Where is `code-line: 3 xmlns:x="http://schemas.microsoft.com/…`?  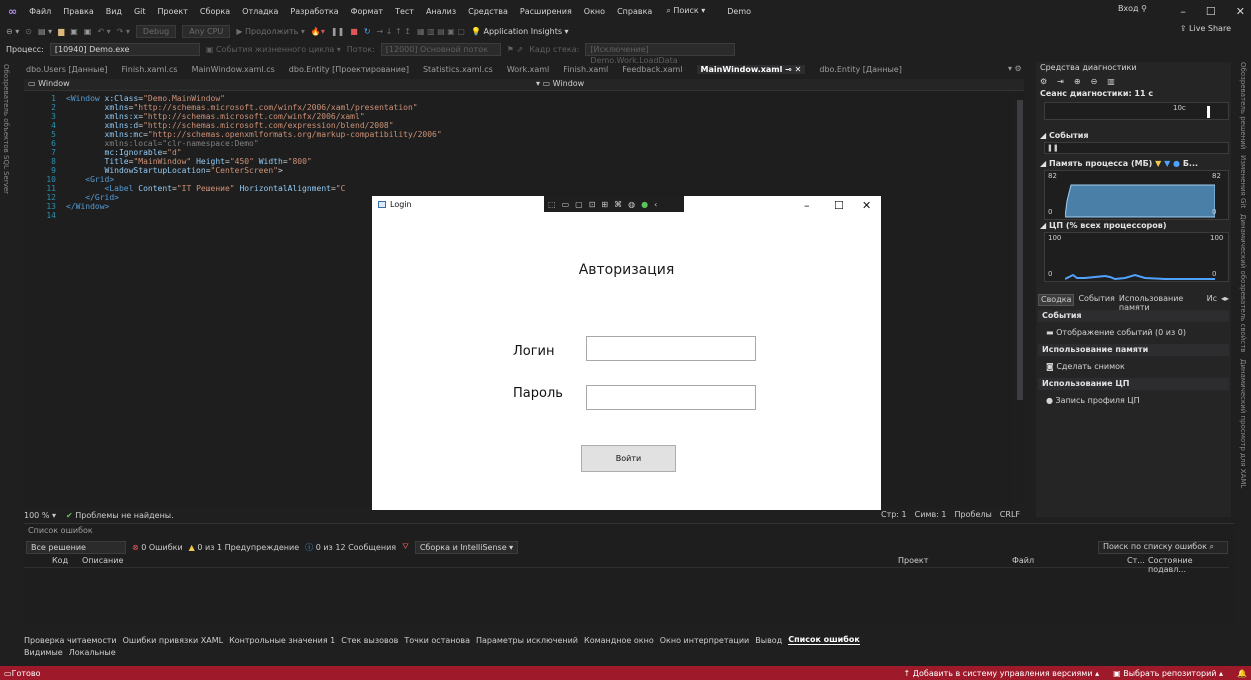 code-line: 3 xmlns:x="http://schemas.microsoft.com/… is located at coordinates (194, 116).